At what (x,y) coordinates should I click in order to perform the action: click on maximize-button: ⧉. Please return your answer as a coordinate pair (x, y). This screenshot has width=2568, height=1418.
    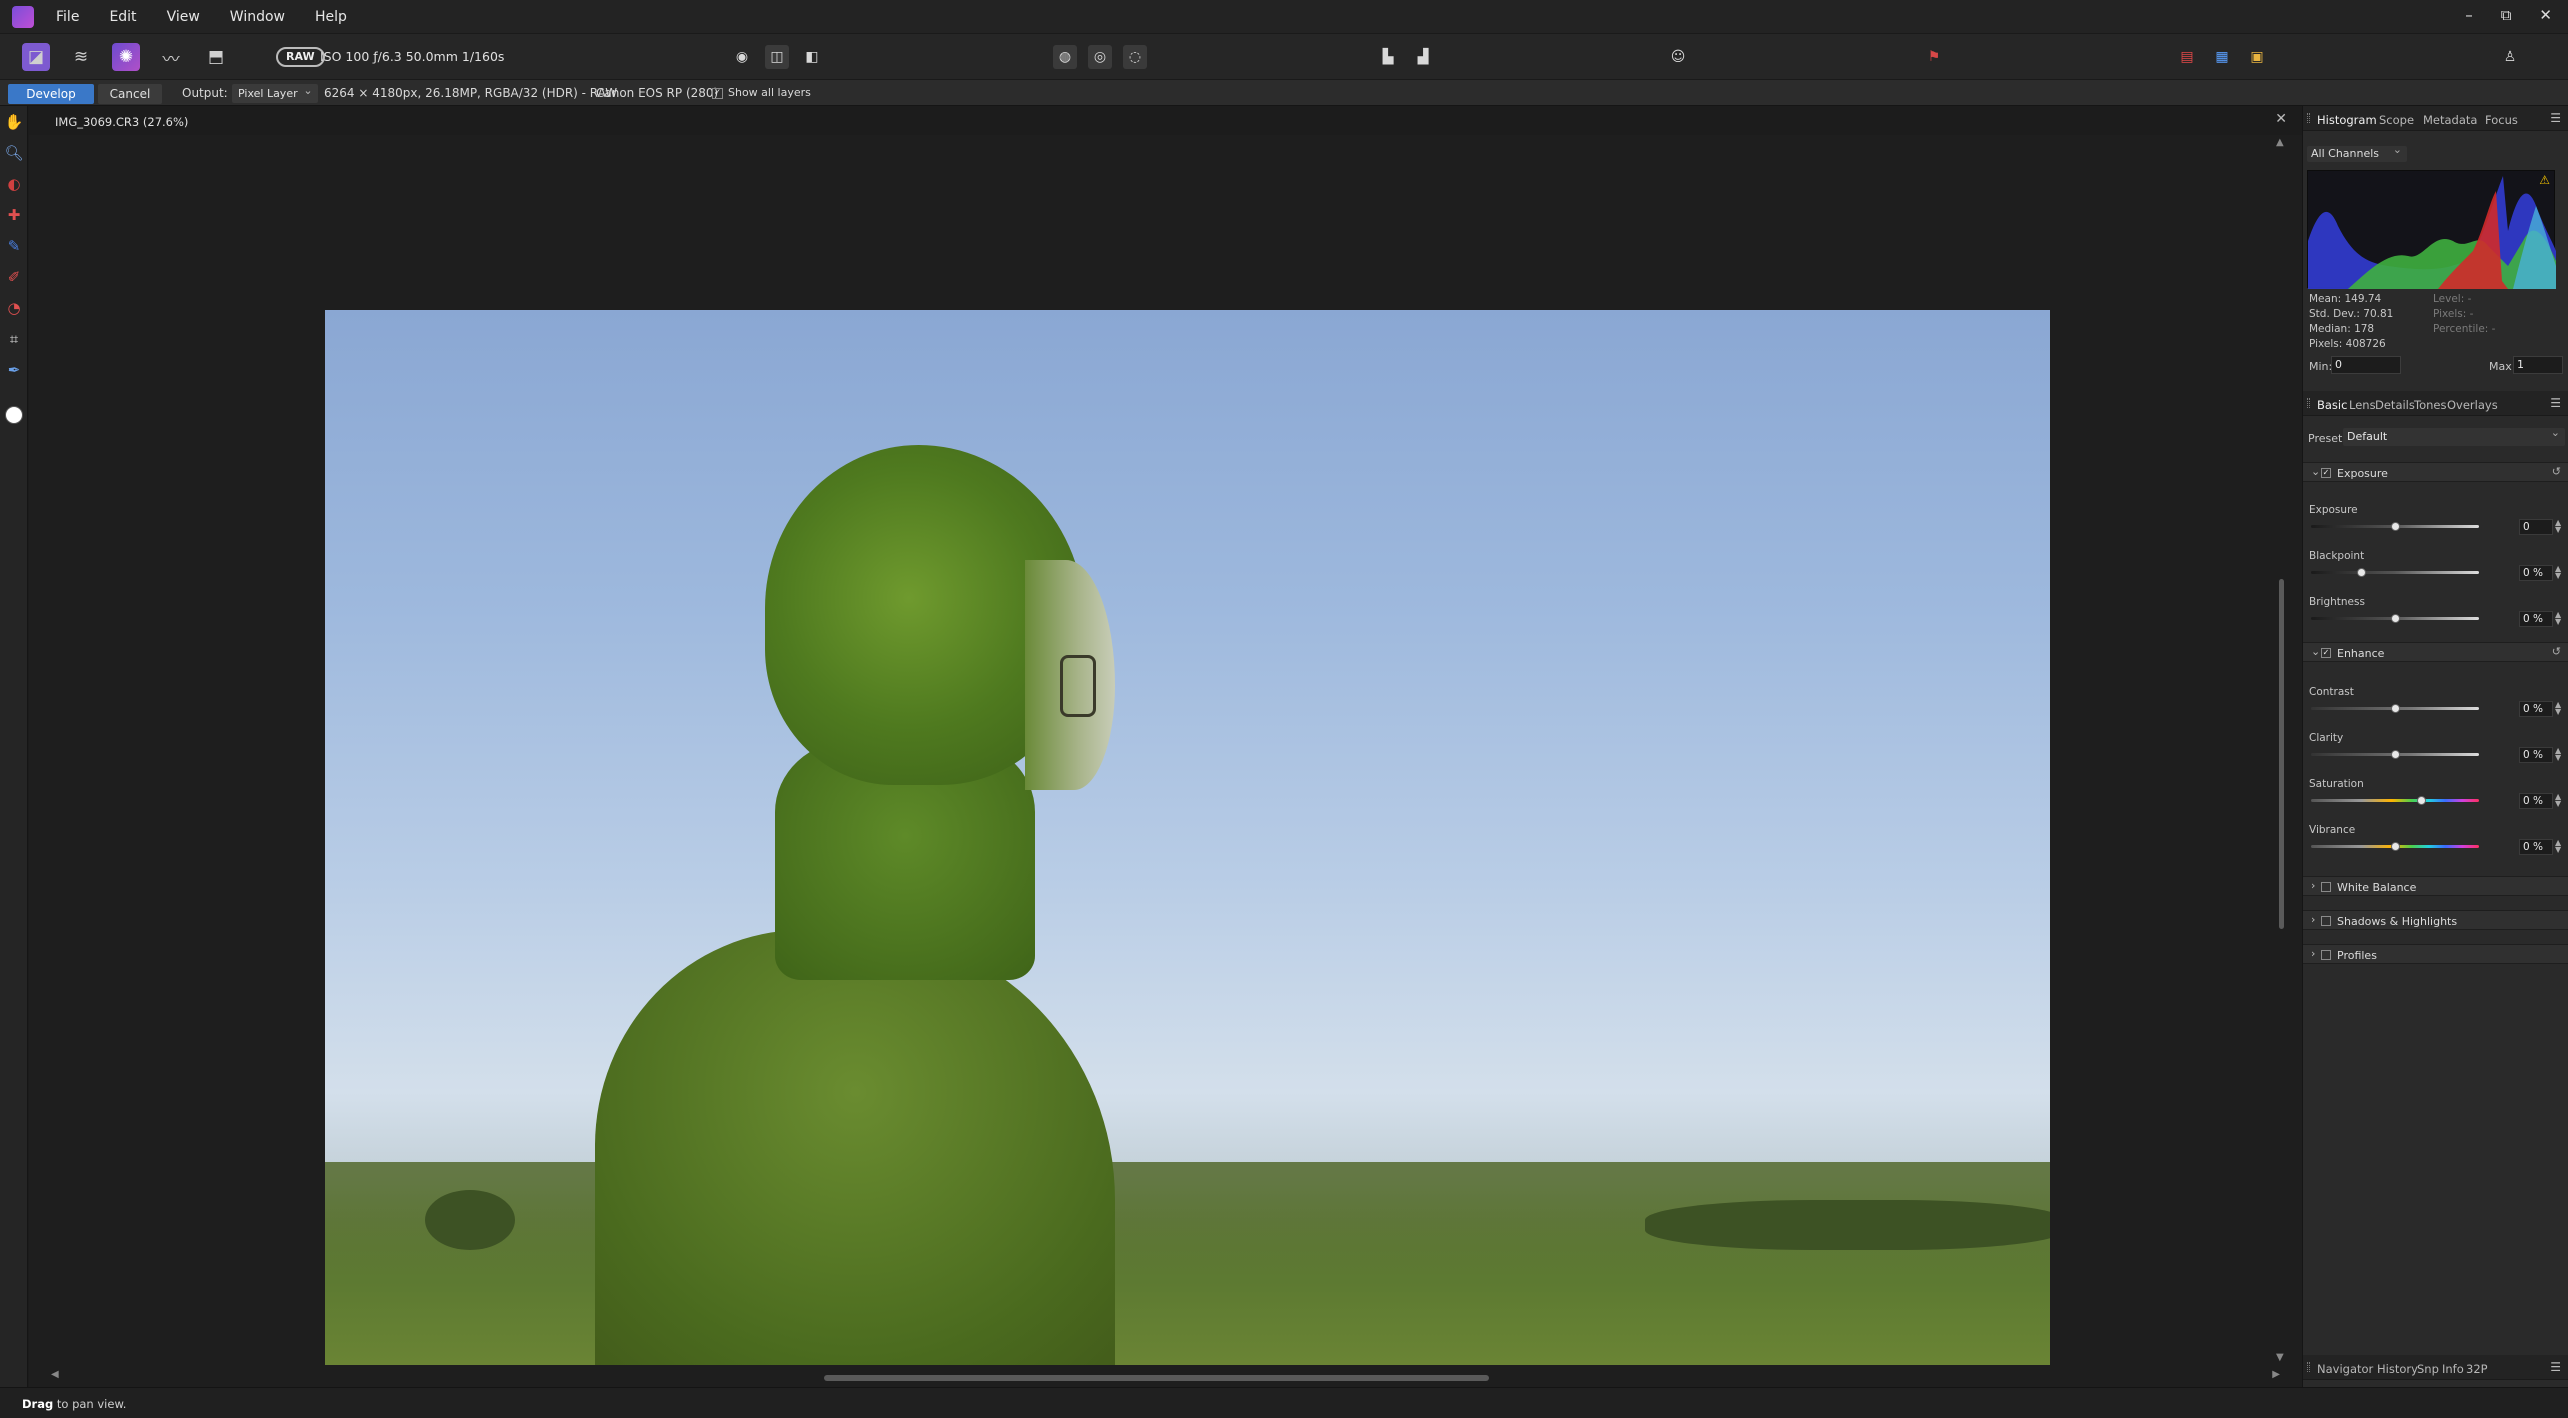
    Looking at the image, I should click on (2506, 15).